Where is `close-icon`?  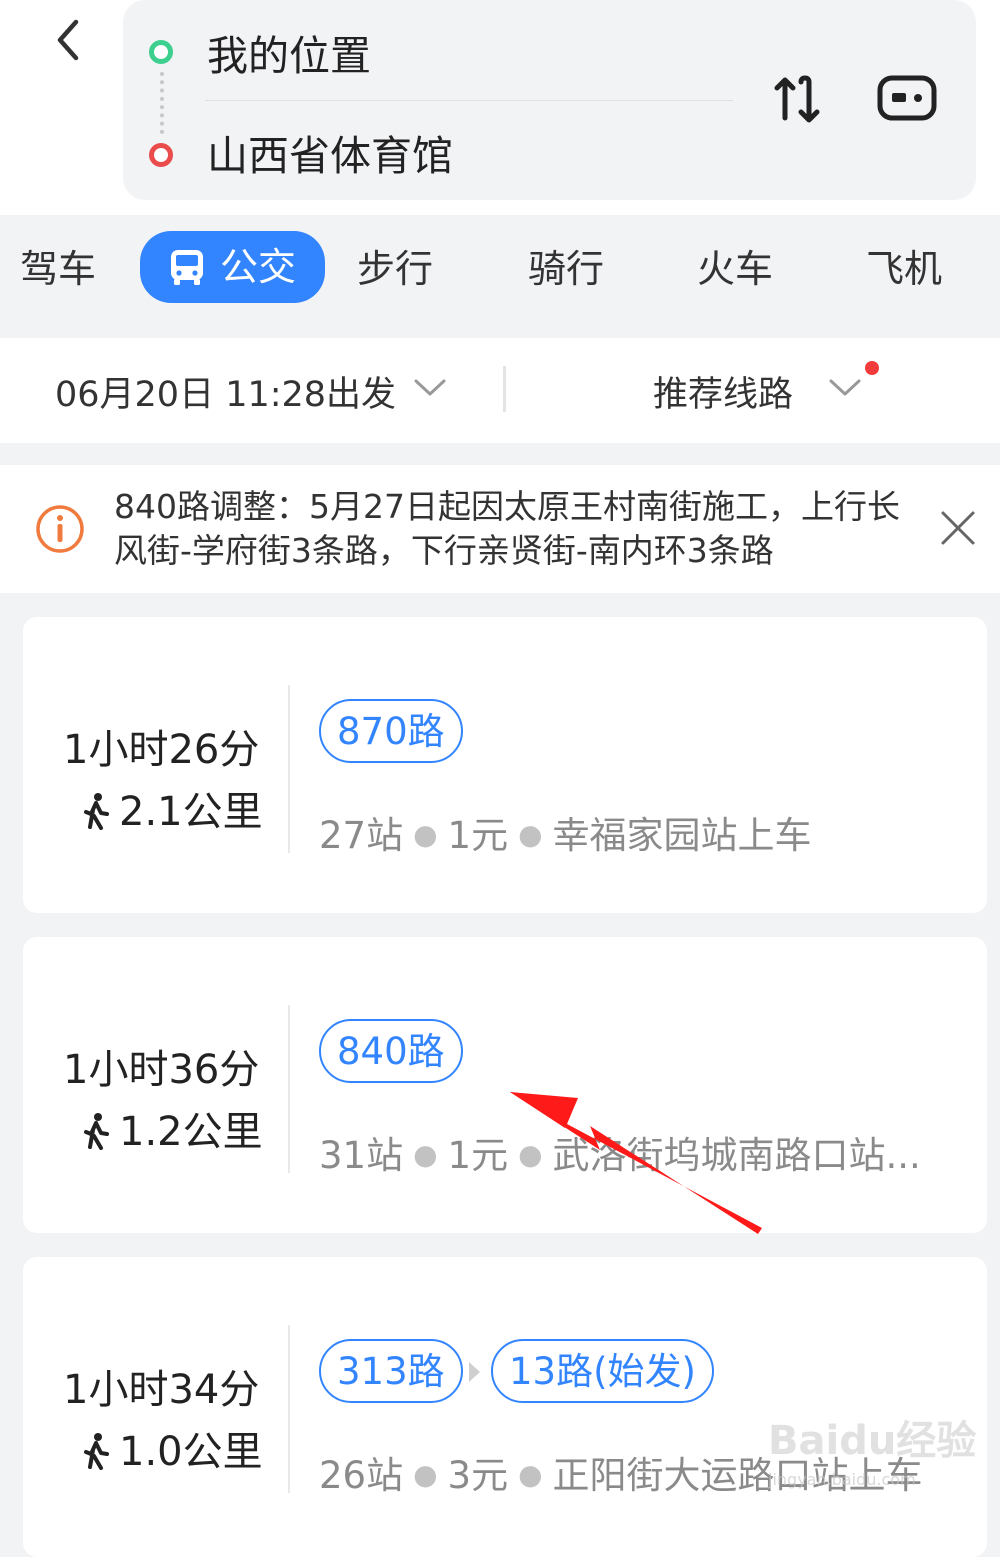
close-icon is located at coordinates (958, 528).